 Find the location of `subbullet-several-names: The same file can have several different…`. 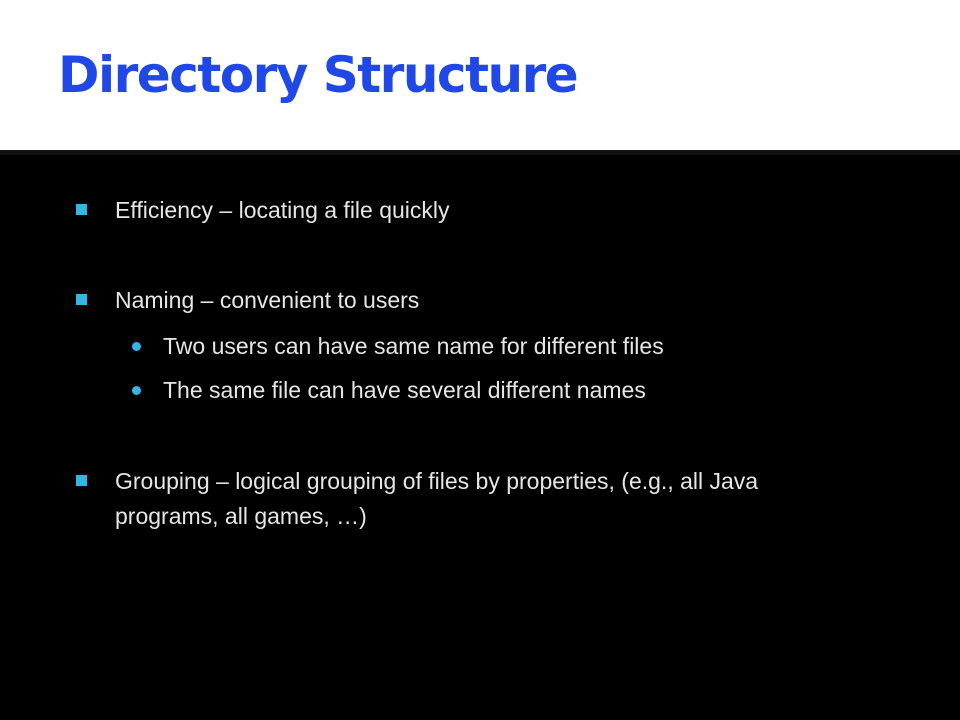

subbullet-several-names: The same file can have several different… is located at coordinates (404, 390).